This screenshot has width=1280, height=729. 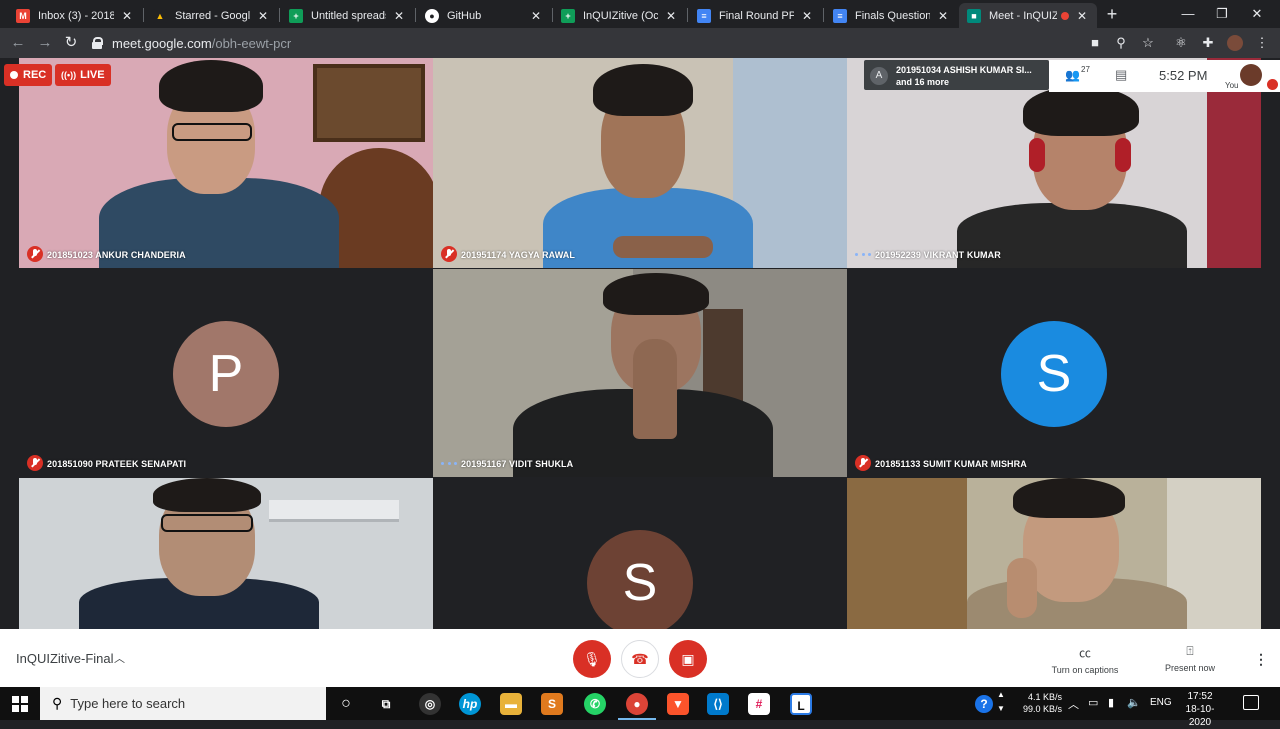 What do you see at coordinates (637, 706) in the screenshot?
I see `chrome-icon: ●` at bounding box center [637, 706].